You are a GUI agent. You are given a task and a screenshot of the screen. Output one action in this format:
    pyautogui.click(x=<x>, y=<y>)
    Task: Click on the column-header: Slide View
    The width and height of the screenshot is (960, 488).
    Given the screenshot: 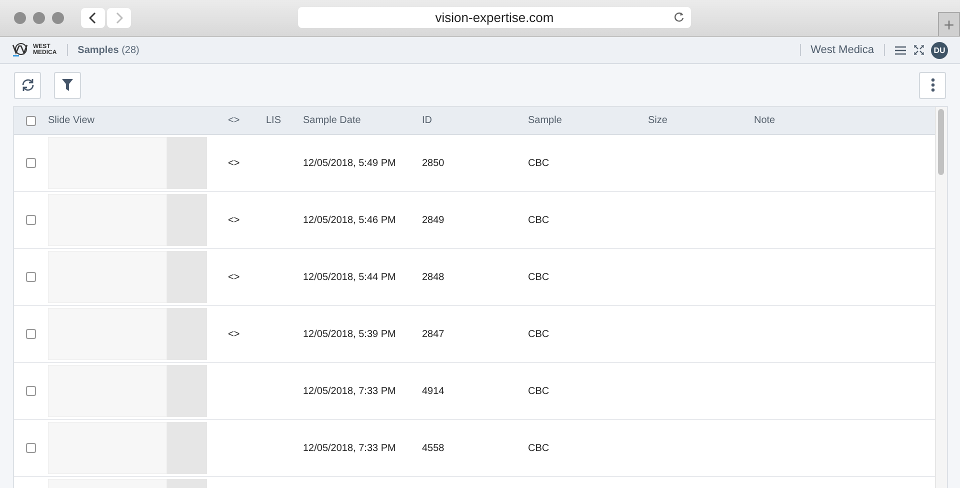 What is the action you would take?
    pyautogui.click(x=71, y=120)
    